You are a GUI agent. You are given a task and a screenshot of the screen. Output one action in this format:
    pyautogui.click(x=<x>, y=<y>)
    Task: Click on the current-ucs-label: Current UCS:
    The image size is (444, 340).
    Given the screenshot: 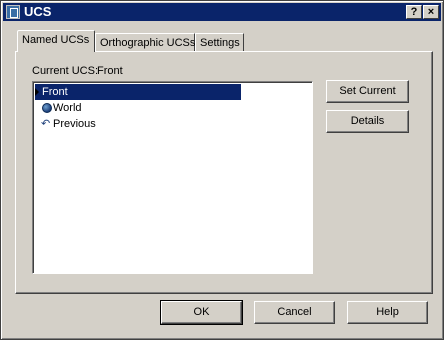 What is the action you would take?
    pyautogui.click(x=65, y=71)
    